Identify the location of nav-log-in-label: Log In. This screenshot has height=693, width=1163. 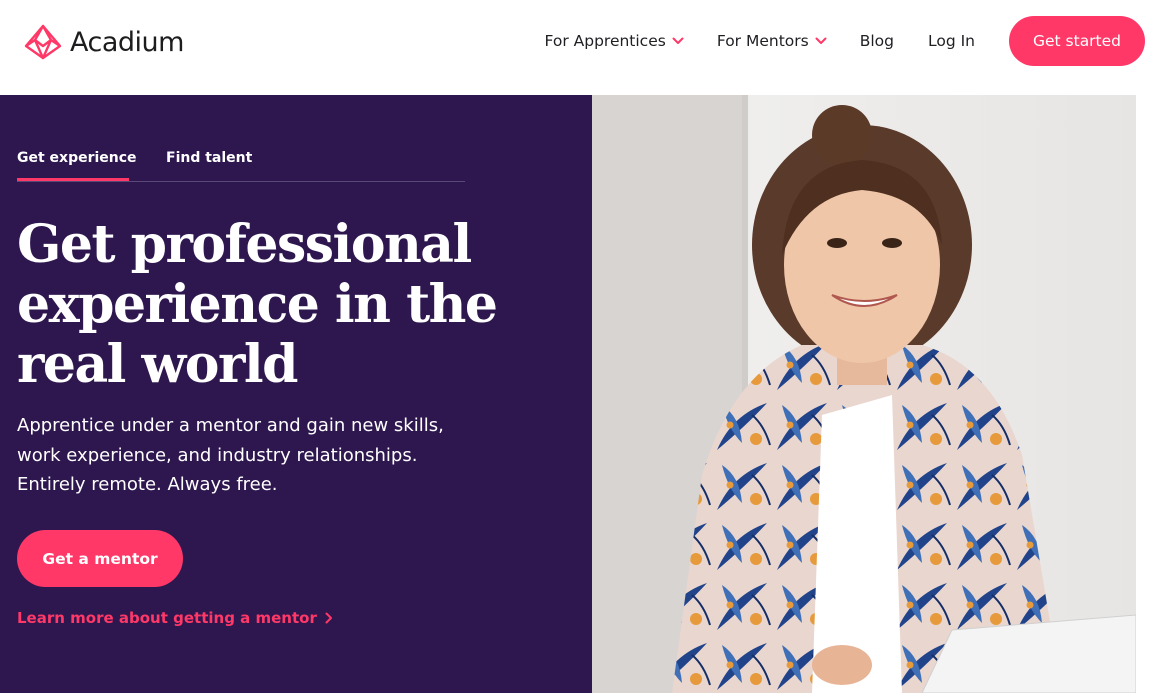
(951, 41).